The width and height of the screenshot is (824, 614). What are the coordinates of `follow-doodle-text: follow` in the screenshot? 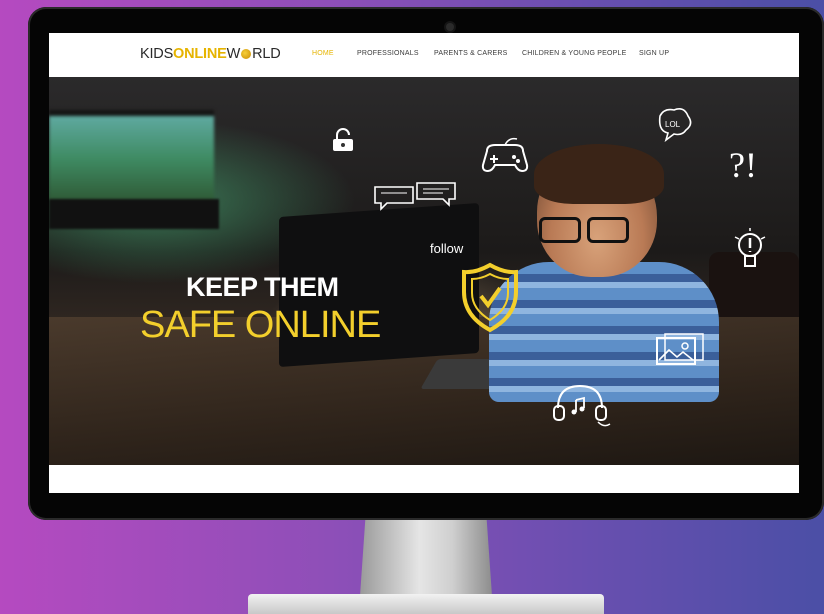 It's located at (447, 248).